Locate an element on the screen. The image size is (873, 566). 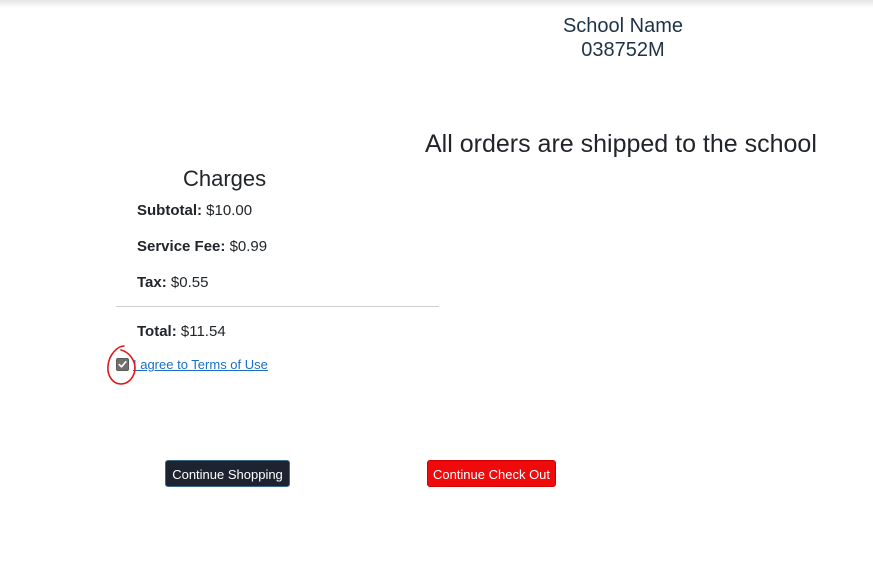
subtotal-value: $10.00 is located at coordinates (229, 210).